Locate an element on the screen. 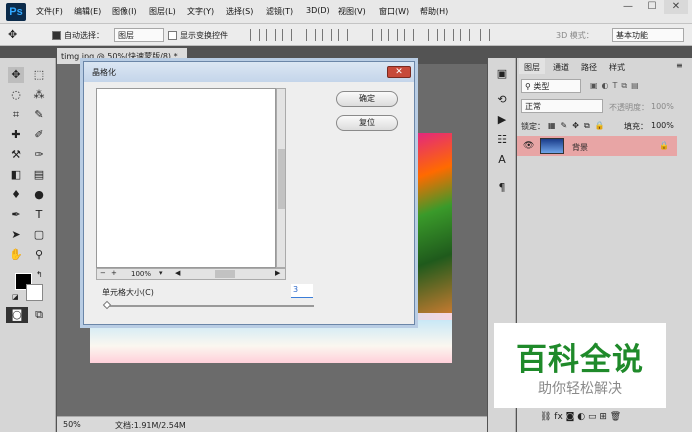  character-panel-icon: A is located at coordinates (502, 160).